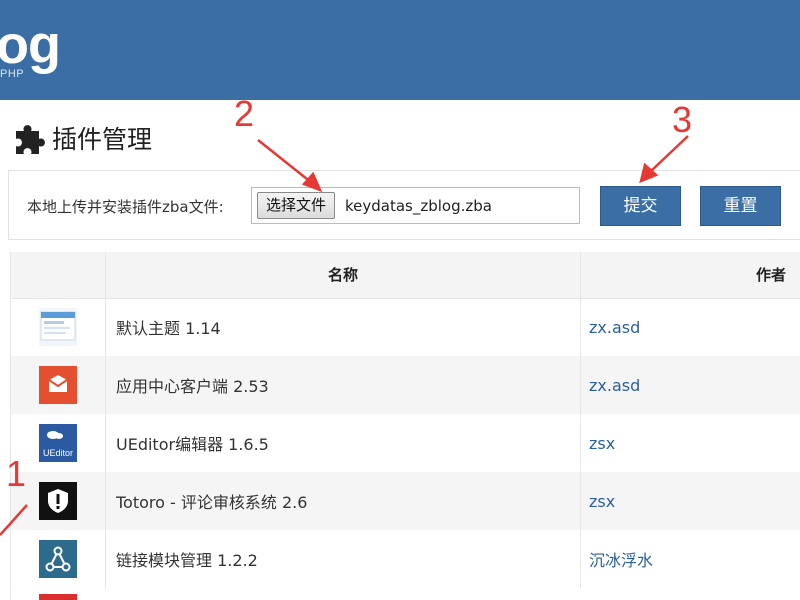 The height and width of the screenshot is (600, 800). What do you see at coordinates (405, 595) in the screenshot?
I see `table-row-partial` at bounding box center [405, 595].